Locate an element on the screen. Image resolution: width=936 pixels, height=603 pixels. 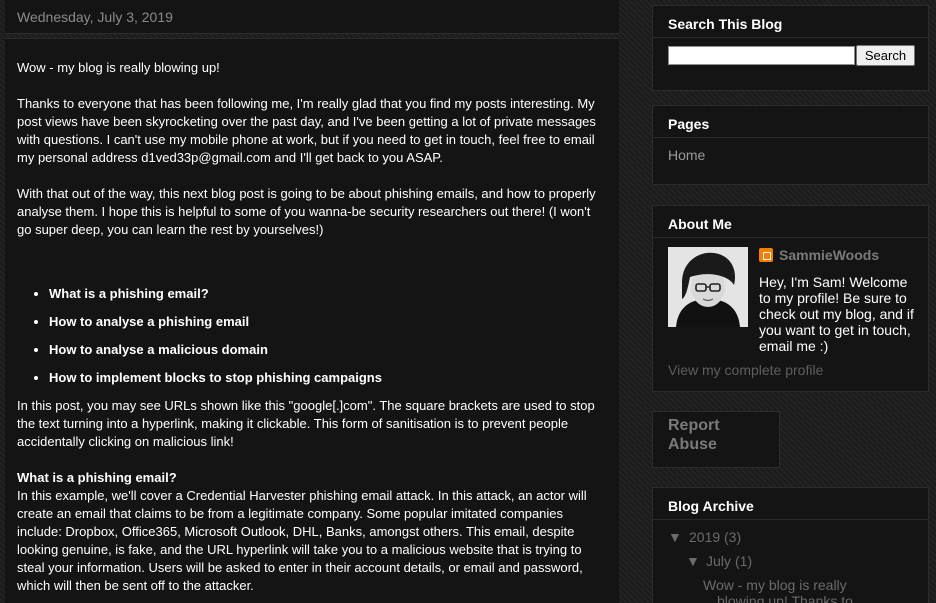
topic-item: What is a phishing email? is located at coordinates (328, 294).